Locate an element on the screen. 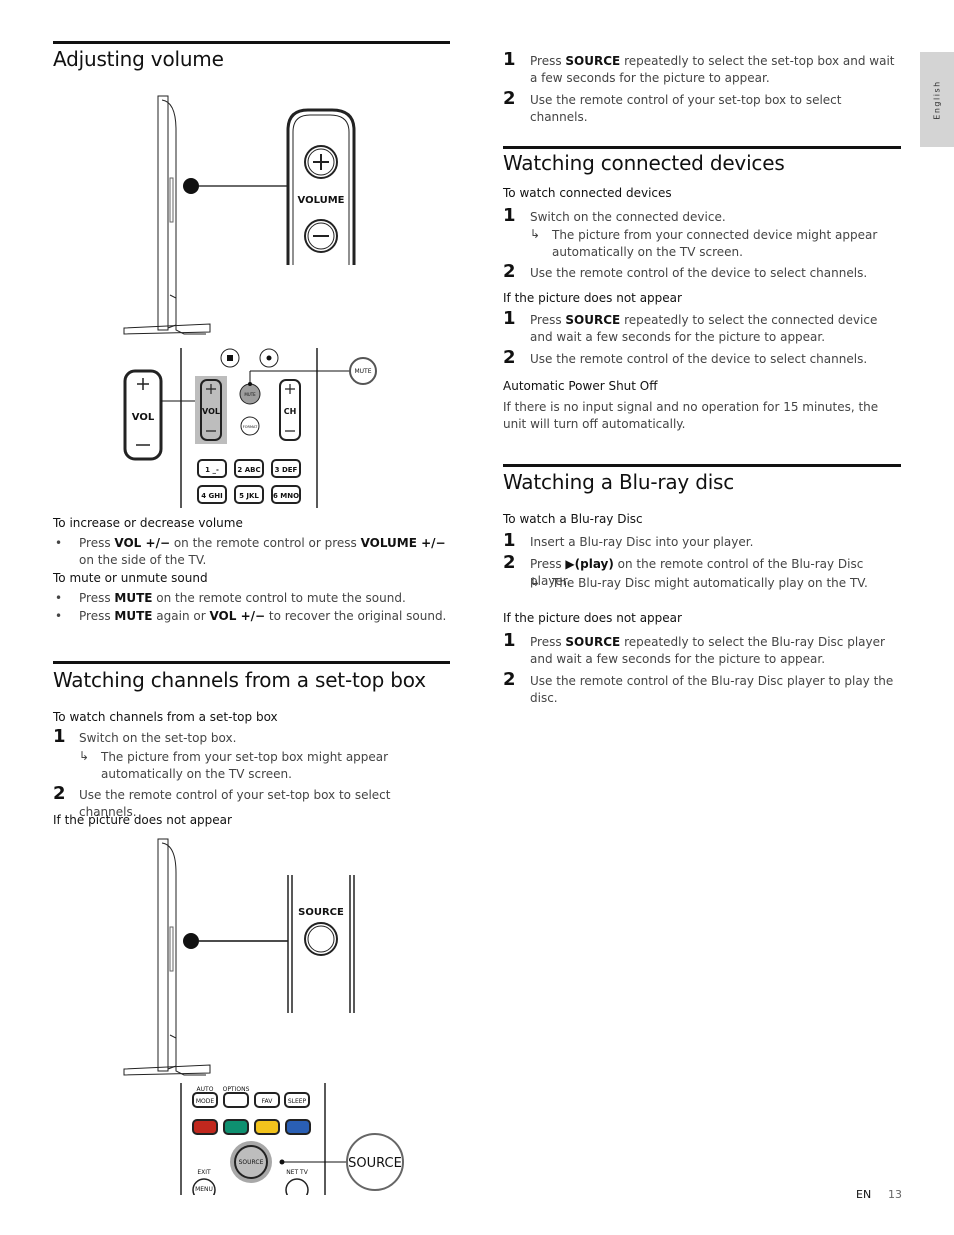 This screenshot has width=954, height=1235. green-key is located at coordinates (236, 1127).